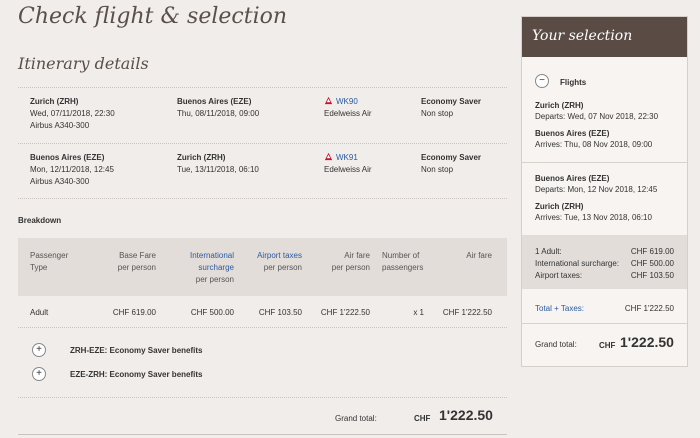 Image resolution: width=700 pixels, height=438 pixels. I want to click on cost-label: Airport taxes:, so click(559, 275).